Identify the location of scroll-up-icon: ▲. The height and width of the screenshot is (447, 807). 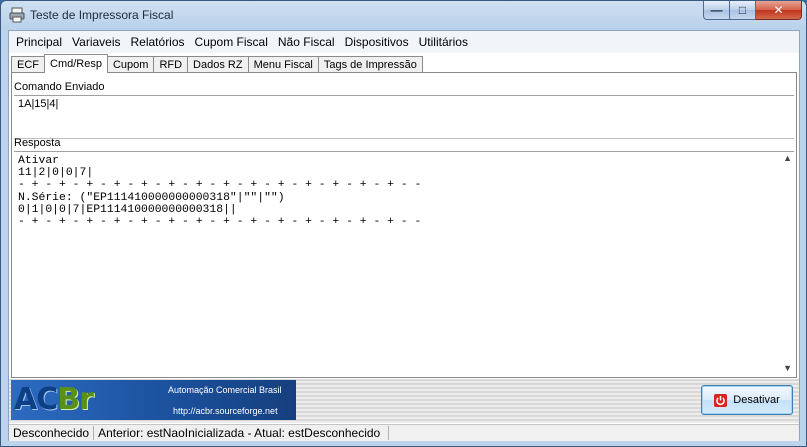
(787, 158).